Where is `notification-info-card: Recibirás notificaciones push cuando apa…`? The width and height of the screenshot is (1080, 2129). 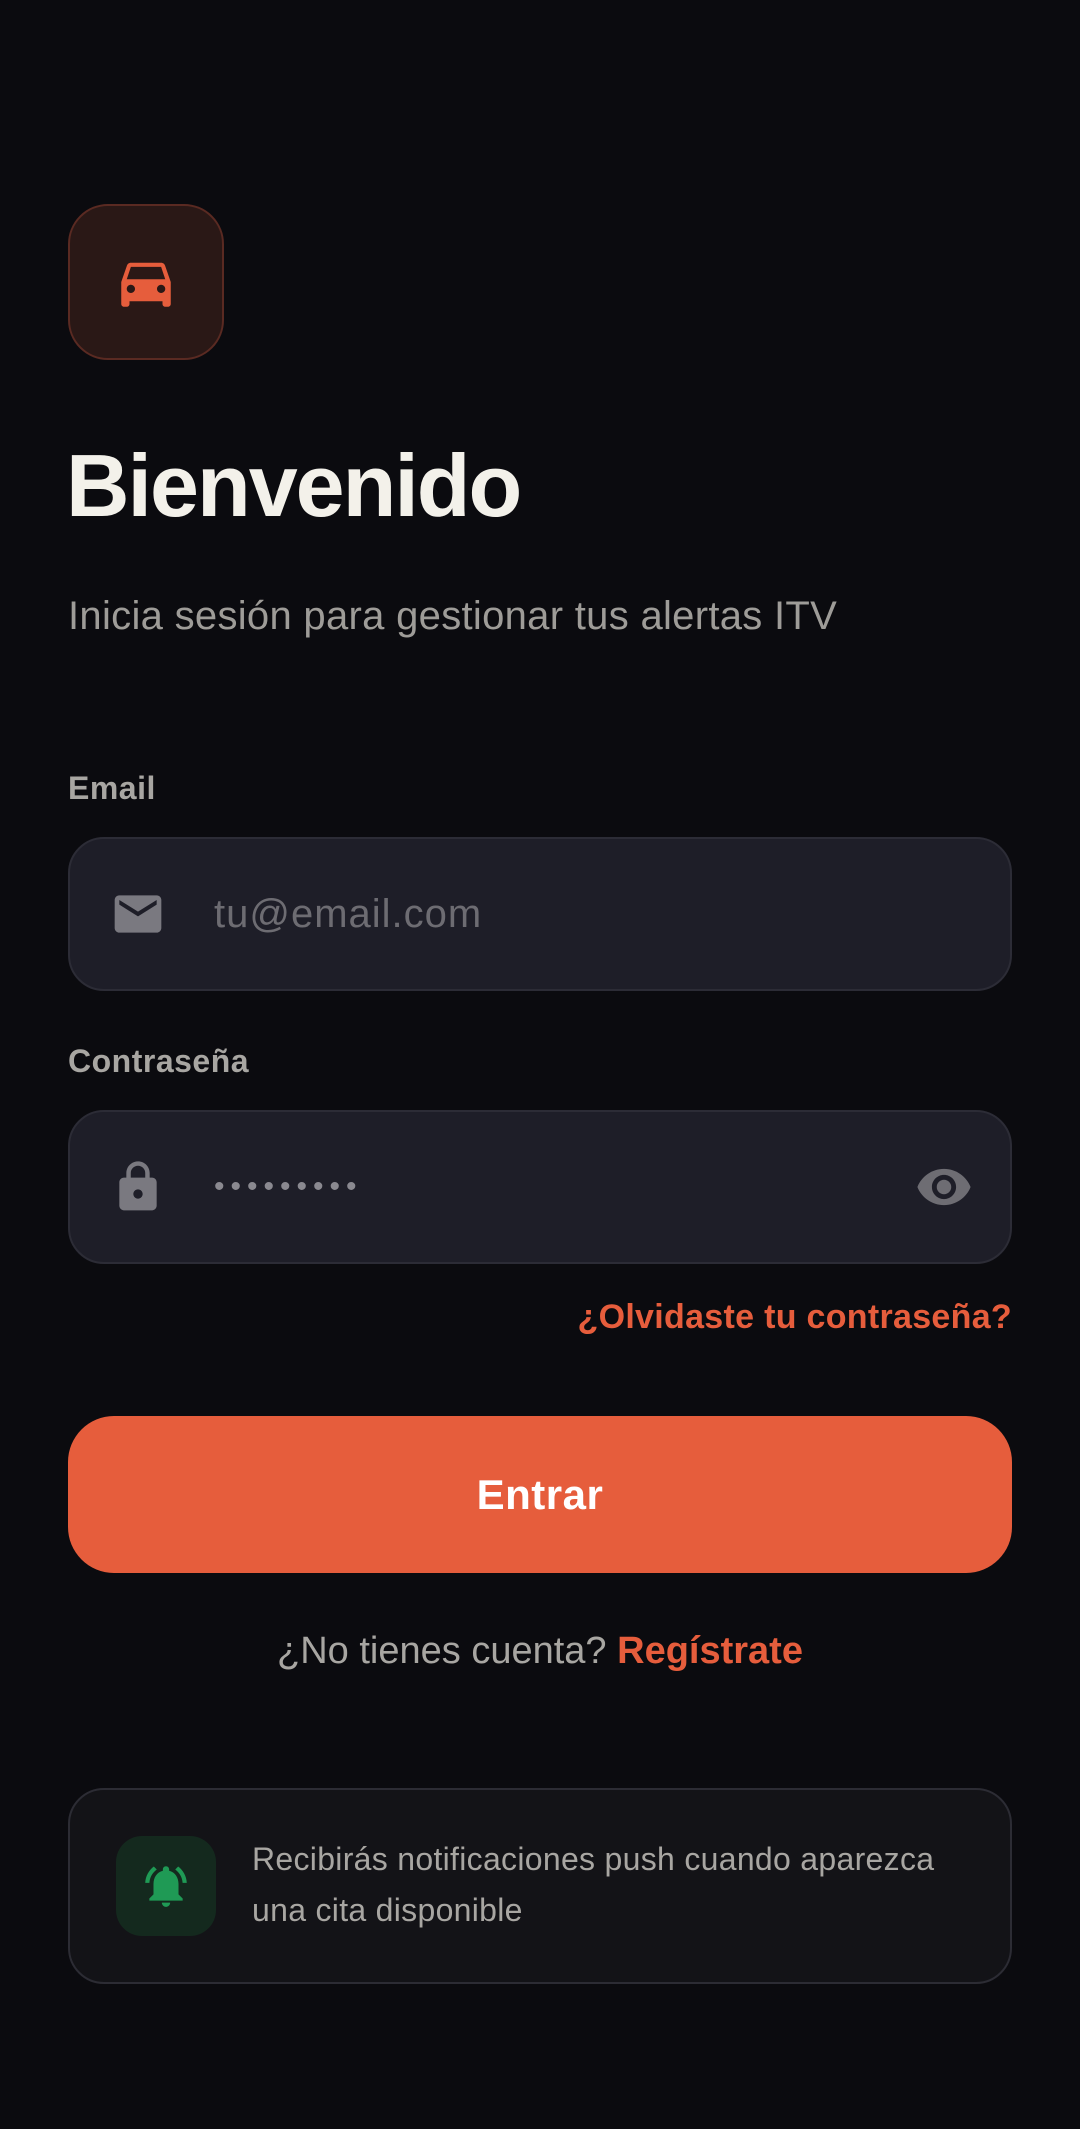 notification-info-card: Recibirás notificaciones push cuando apa… is located at coordinates (540, 1886).